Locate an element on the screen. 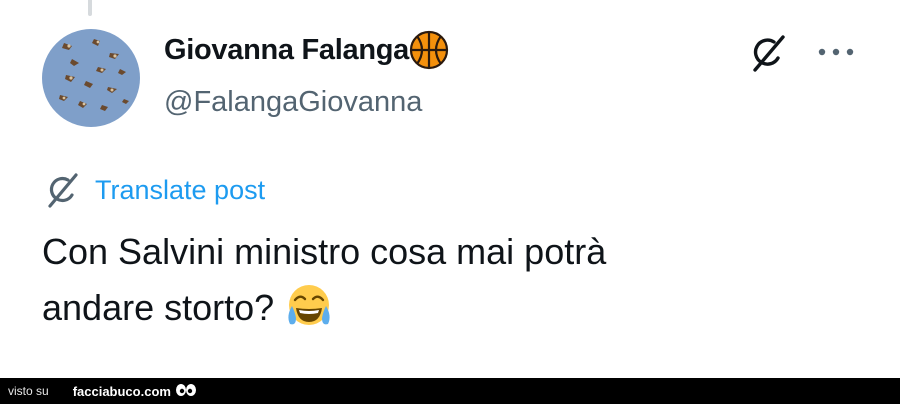  grok-icon is located at coordinates (768, 53).